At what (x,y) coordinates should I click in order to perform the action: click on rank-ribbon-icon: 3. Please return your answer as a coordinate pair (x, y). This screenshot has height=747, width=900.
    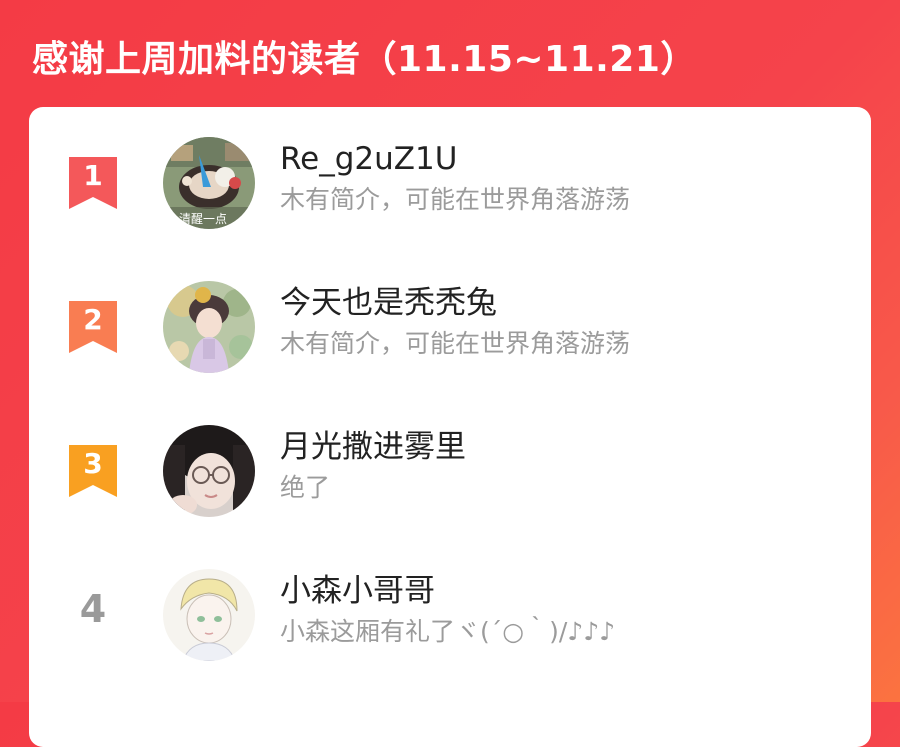
    Looking at the image, I should click on (93, 471).